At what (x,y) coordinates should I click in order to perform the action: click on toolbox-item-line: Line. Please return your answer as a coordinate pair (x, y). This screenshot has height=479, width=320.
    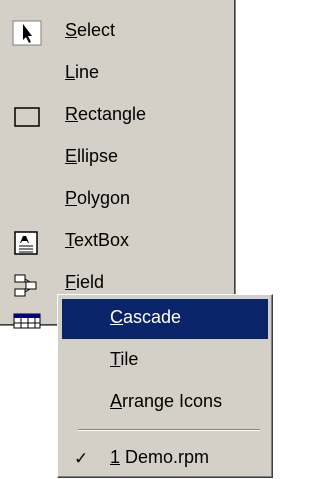
    Looking at the image, I should click on (115, 74).